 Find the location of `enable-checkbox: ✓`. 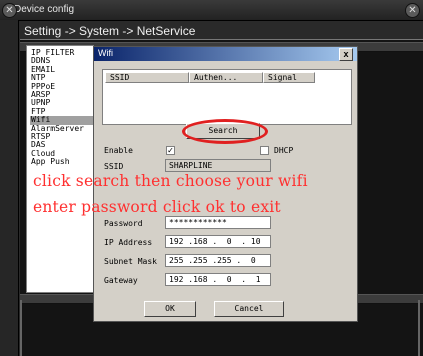

enable-checkbox: ✓ is located at coordinates (170, 150).